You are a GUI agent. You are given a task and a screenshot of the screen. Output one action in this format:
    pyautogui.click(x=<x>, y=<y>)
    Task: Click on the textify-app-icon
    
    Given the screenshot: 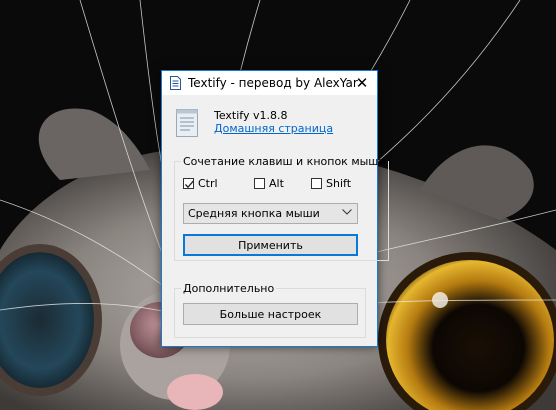 What is the action you would take?
    pyautogui.click(x=175, y=83)
    